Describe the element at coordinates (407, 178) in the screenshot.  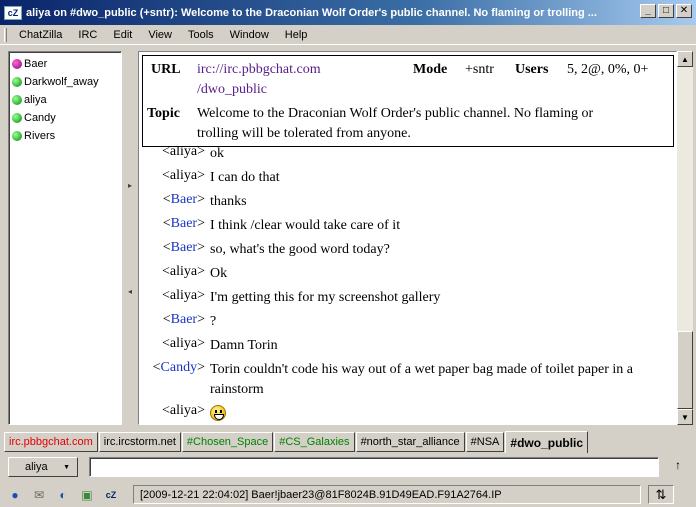
I see `message-row: <aliya> I can do that` at that location.